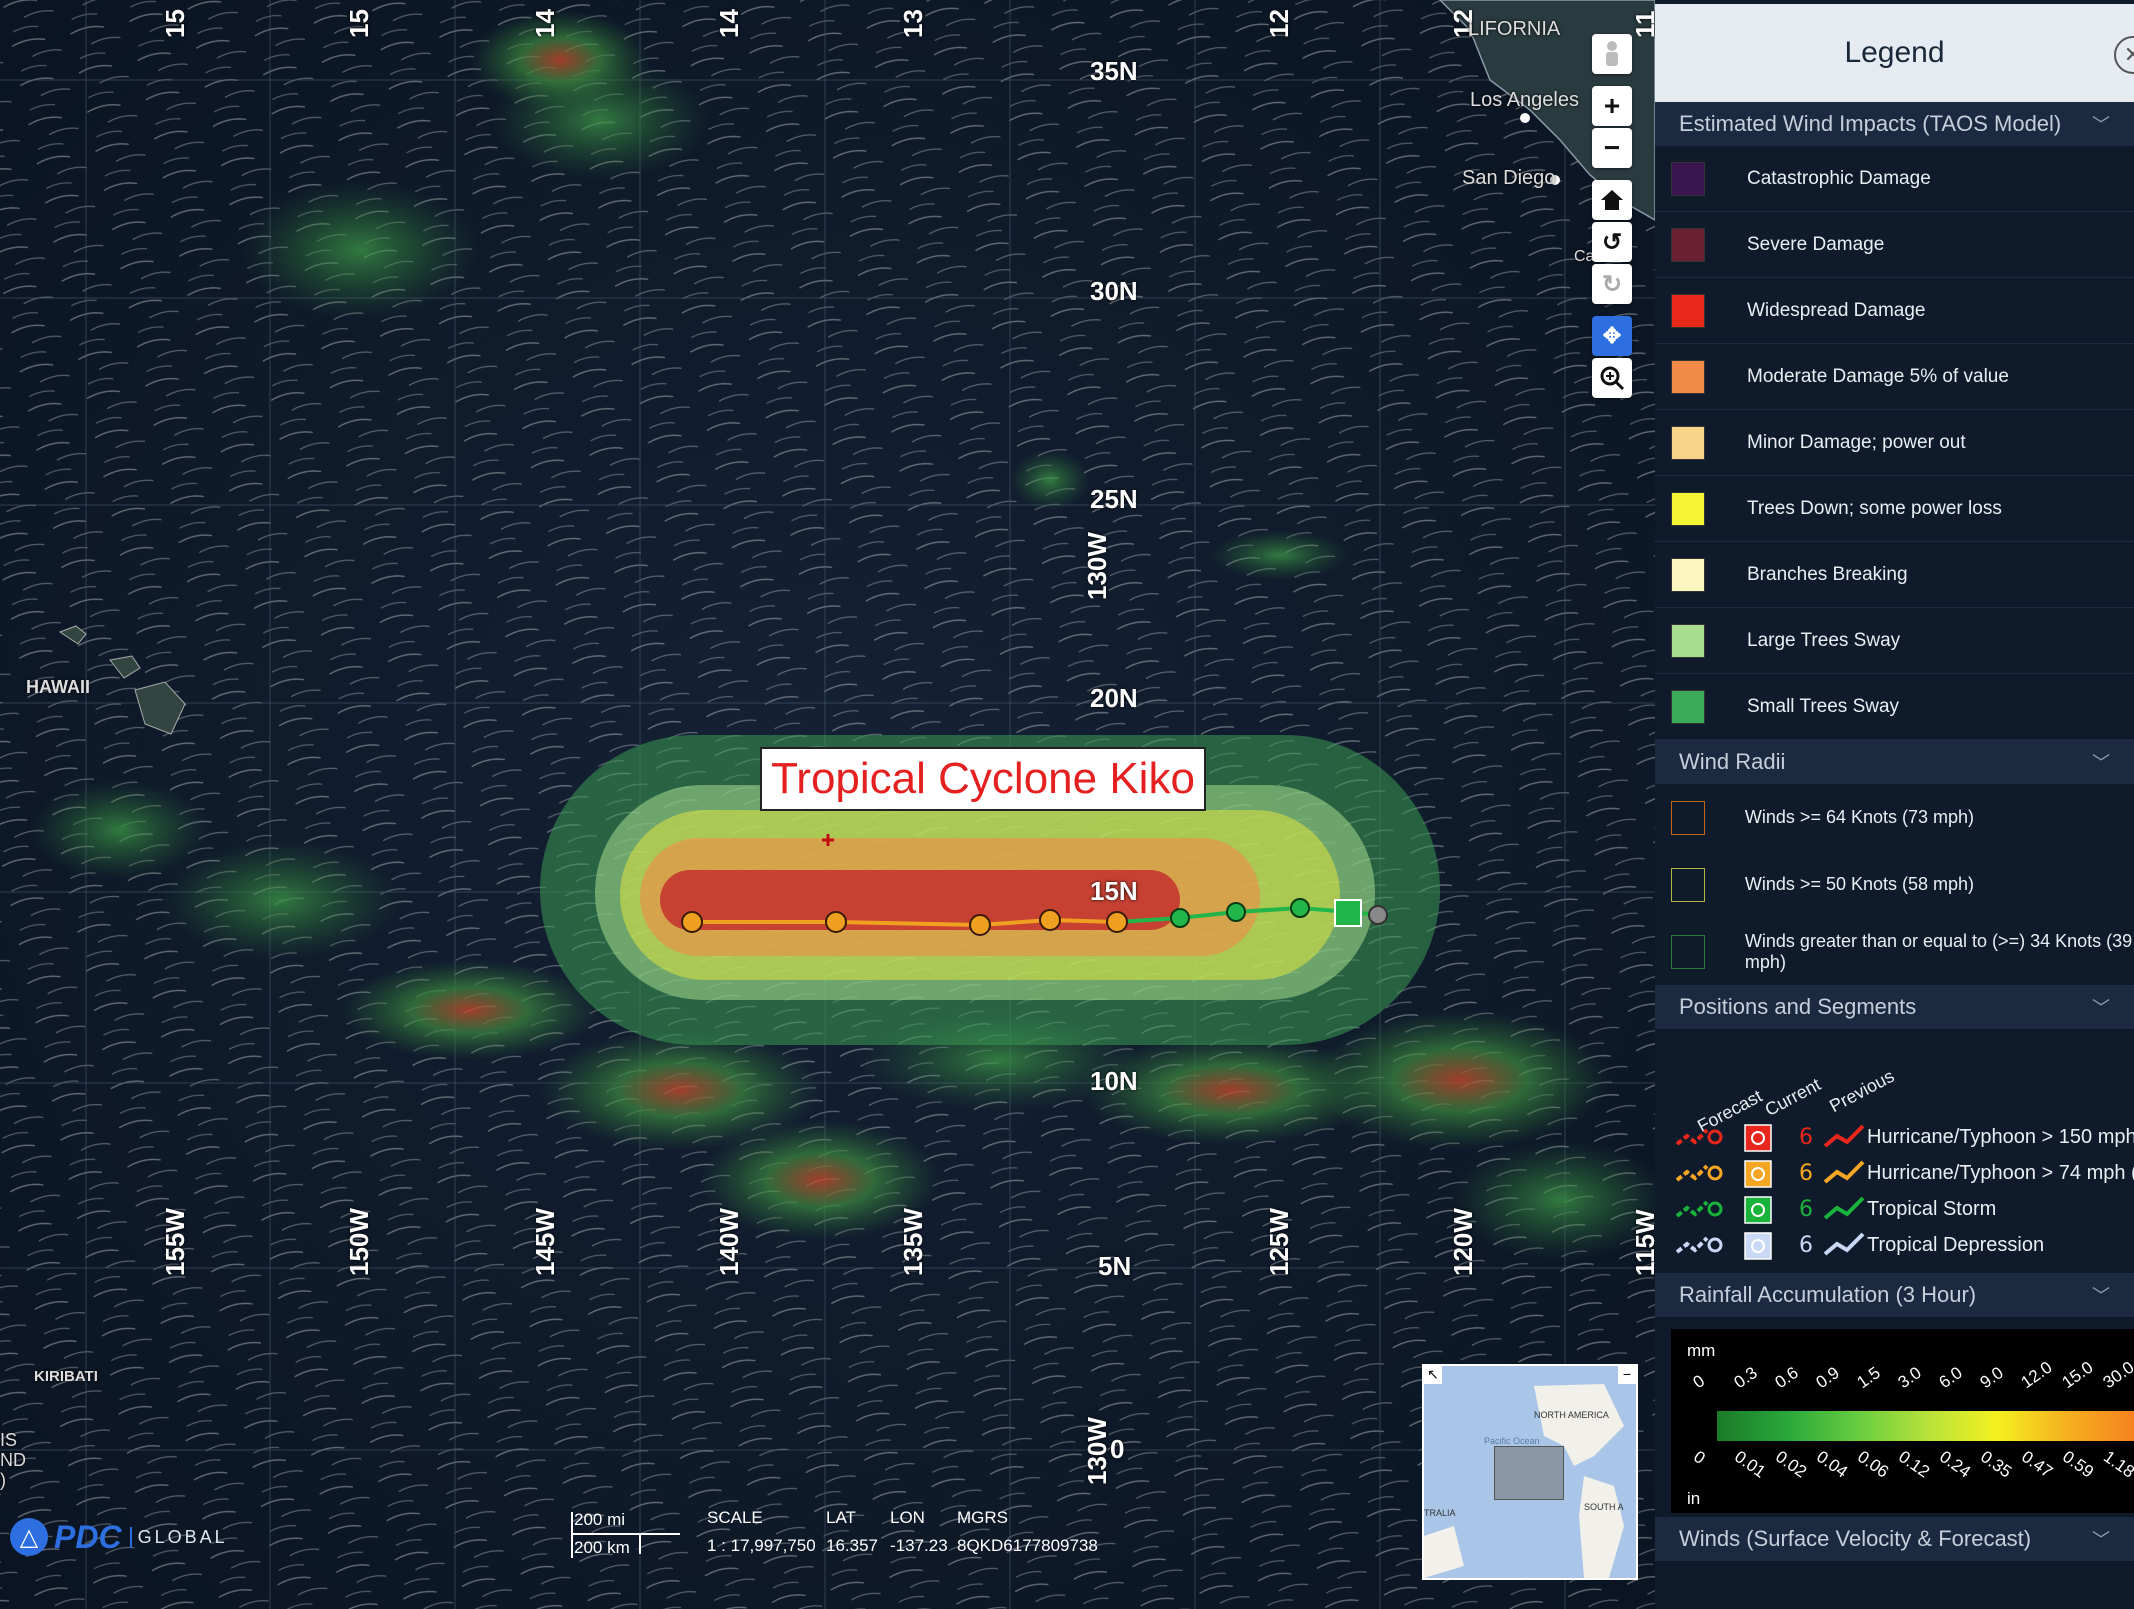 The height and width of the screenshot is (1609, 2134). What do you see at coordinates (761, 1532) in the screenshot?
I see `scale-readout: SCALE 1 : 17,997,750` at bounding box center [761, 1532].